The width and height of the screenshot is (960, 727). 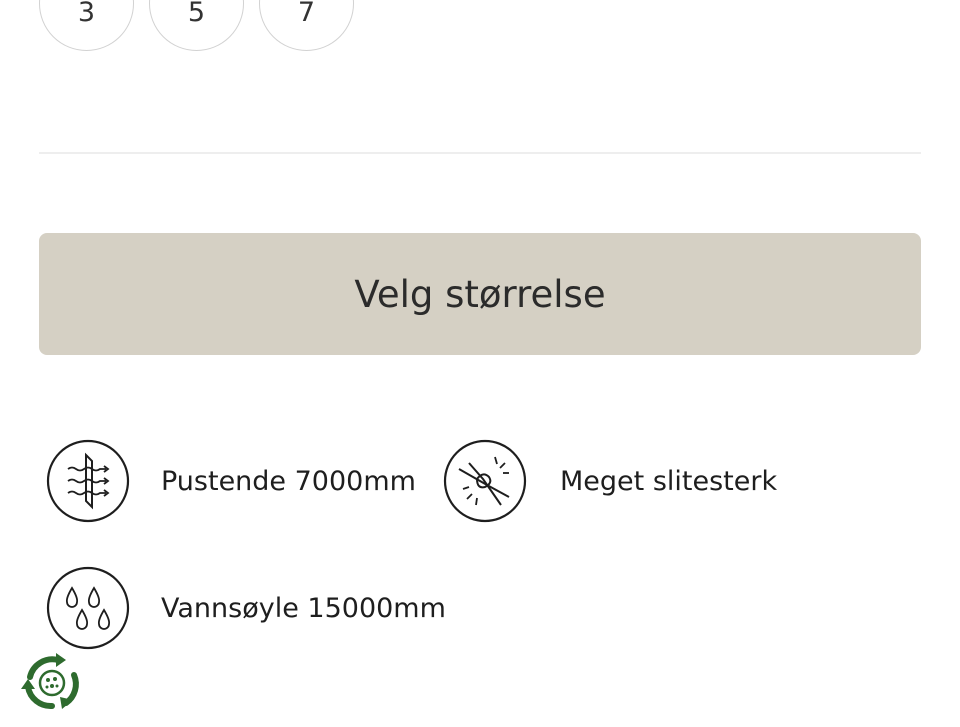 I want to click on size-option-3: 3, so click(x=86, y=25).